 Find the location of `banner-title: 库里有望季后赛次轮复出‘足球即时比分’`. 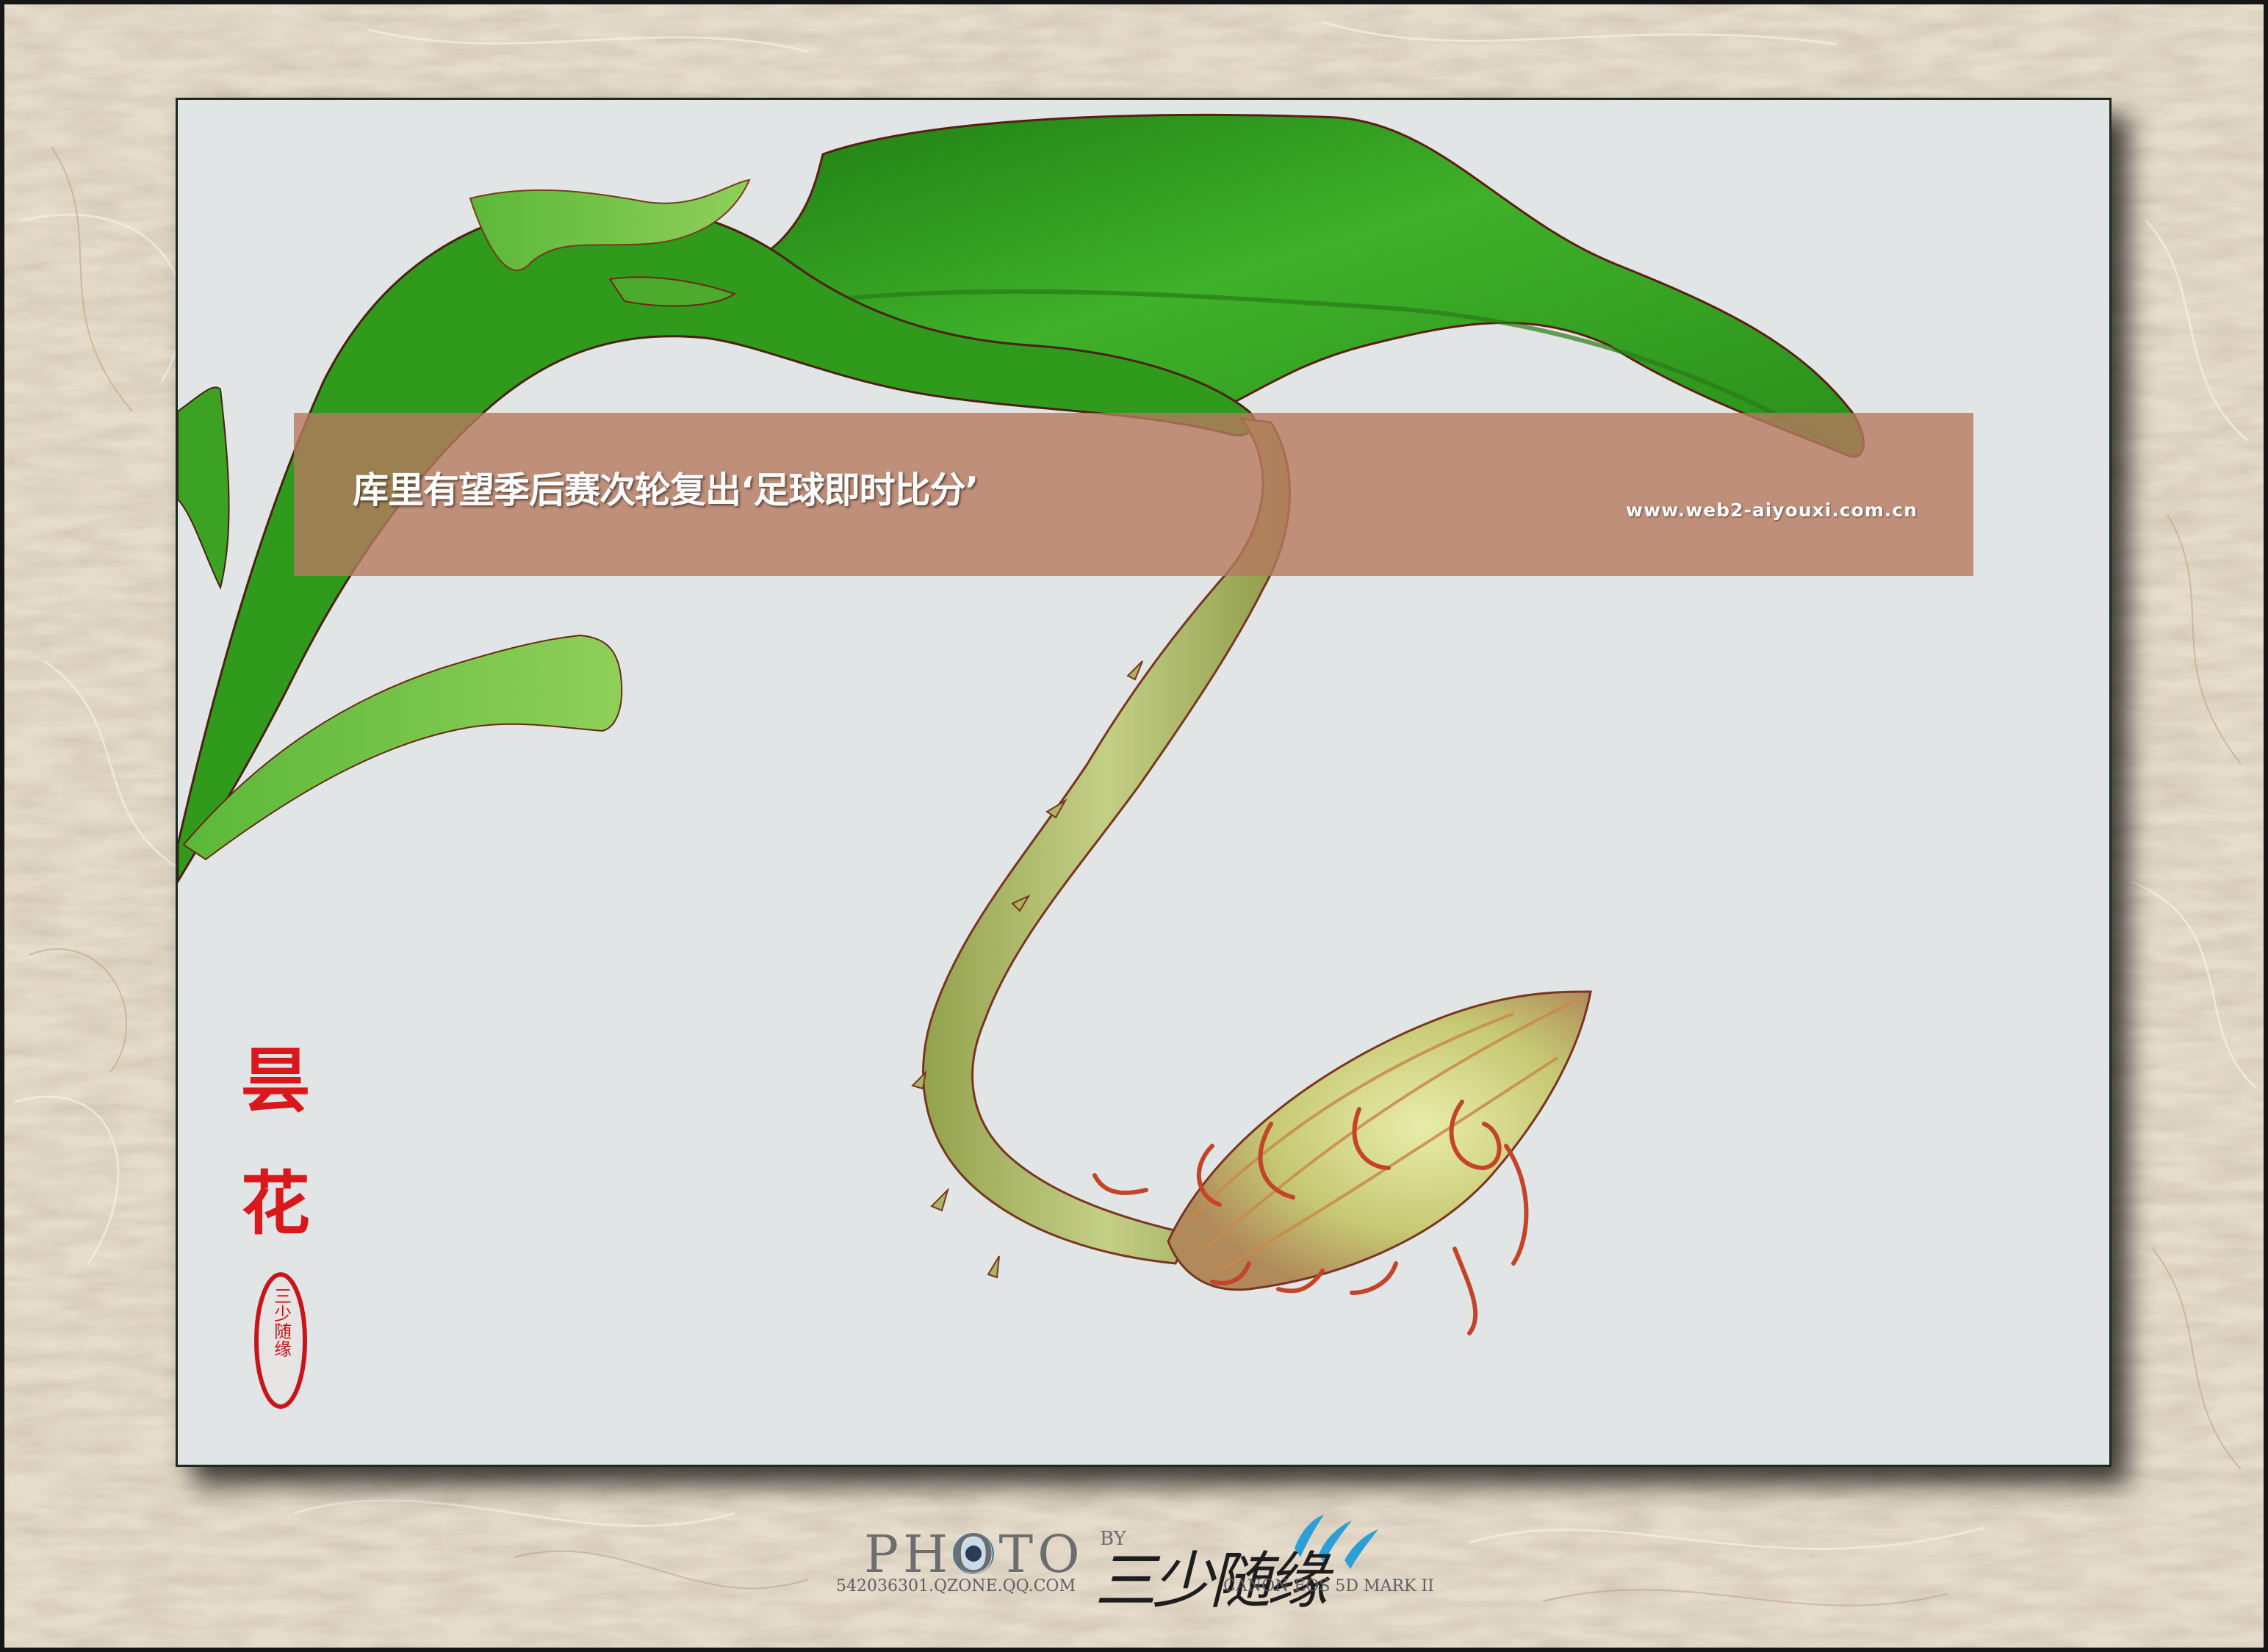

banner-title: 库里有望季后赛次轮复出‘足球即时比分’ is located at coordinates (666, 490).